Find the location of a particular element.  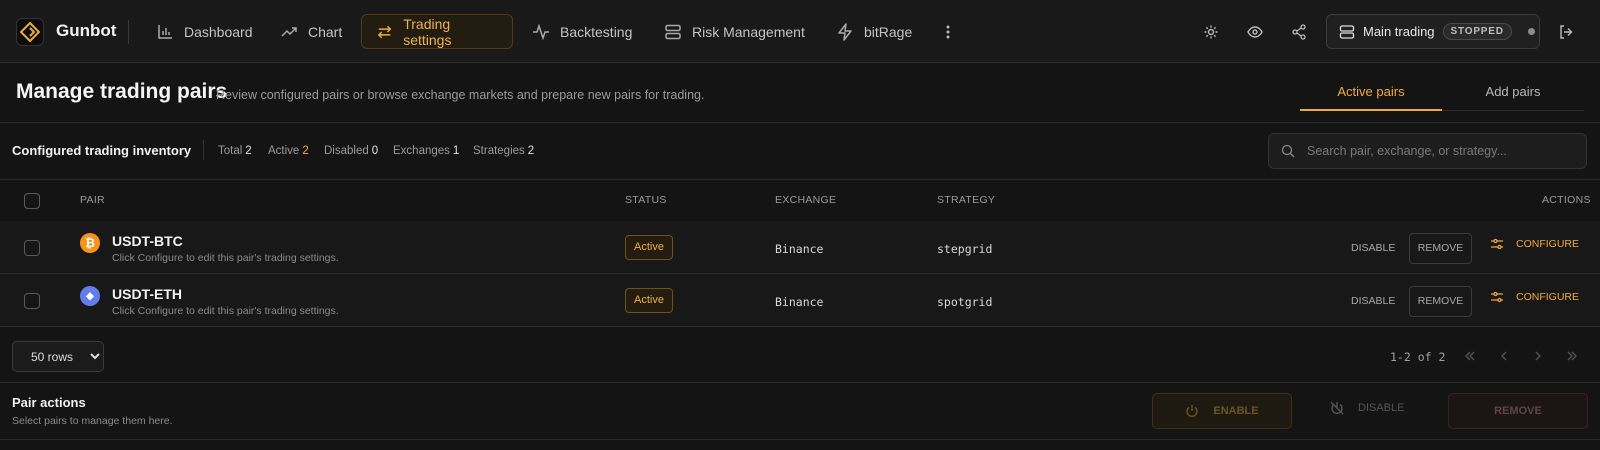

chevrons-right-icon is located at coordinates (1572, 356).